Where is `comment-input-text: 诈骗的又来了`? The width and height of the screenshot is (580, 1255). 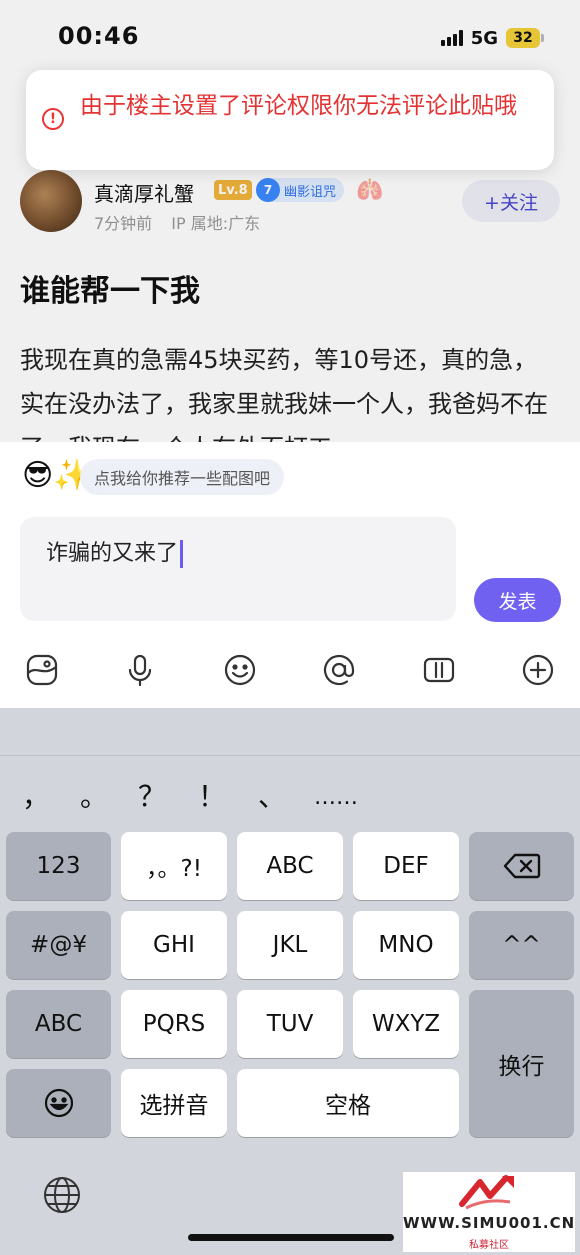
comment-input-text: 诈骗的又来了 is located at coordinates (115, 551).